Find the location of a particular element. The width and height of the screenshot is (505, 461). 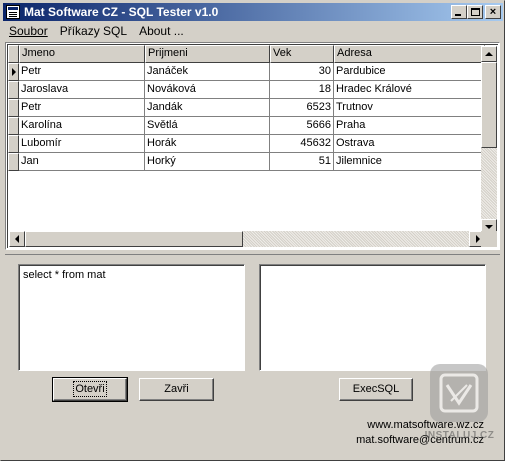

arrow-up-icon is located at coordinates (489, 54).